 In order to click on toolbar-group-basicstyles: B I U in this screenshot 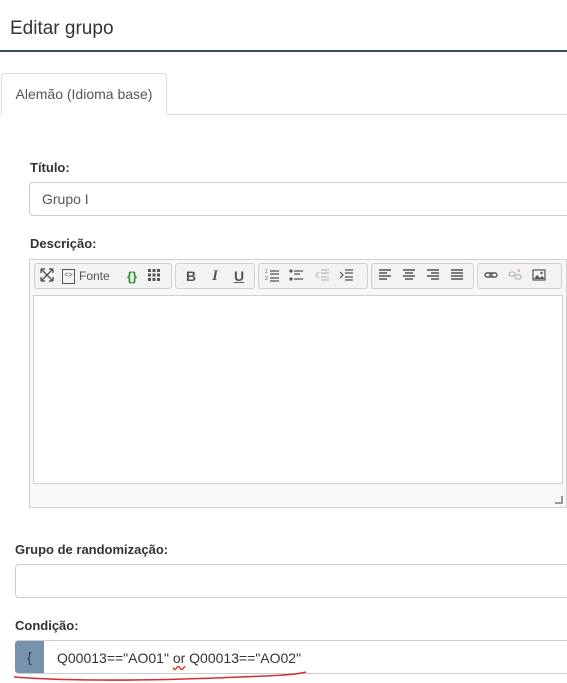, I will do `click(215, 276)`.